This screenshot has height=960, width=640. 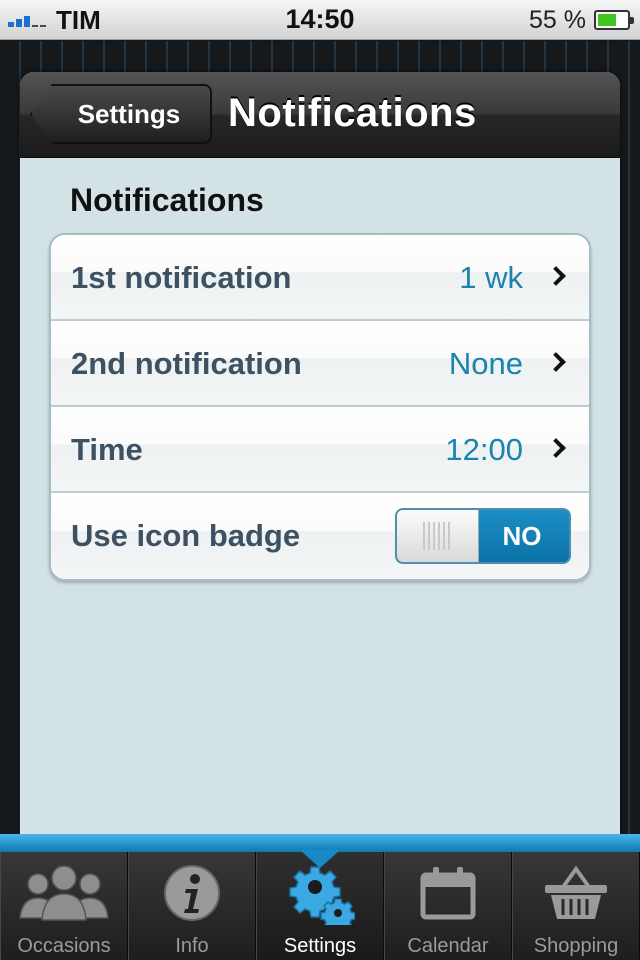 What do you see at coordinates (576, 946) in the screenshot?
I see `tab-label: Shopping` at bounding box center [576, 946].